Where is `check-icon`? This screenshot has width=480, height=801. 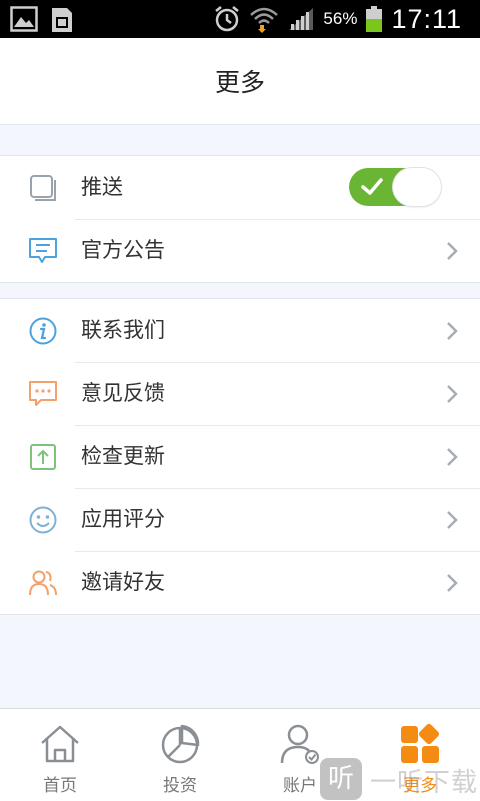
check-icon is located at coordinates (372, 186).